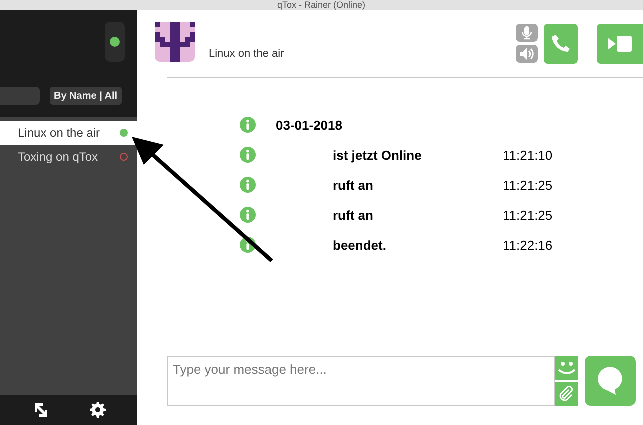 The image size is (643, 425). What do you see at coordinates (528, 245) in the screenshot?
I see `message-time: 11:22:16` at bounding box center [528, 245].